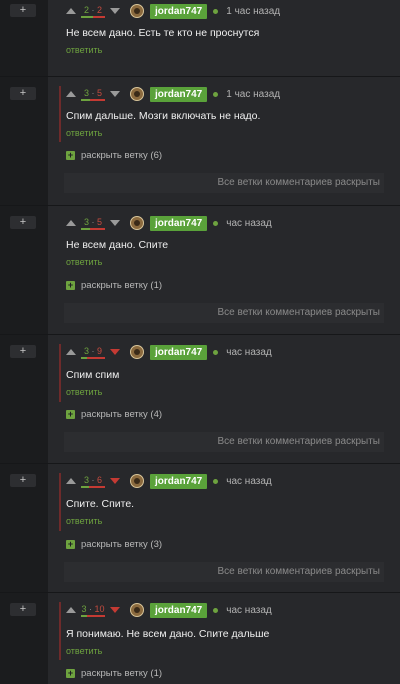 Image resolution: width=400 pixels, height=684 pixels. I want to click on rating: 3 · 9, so click(93, 352).